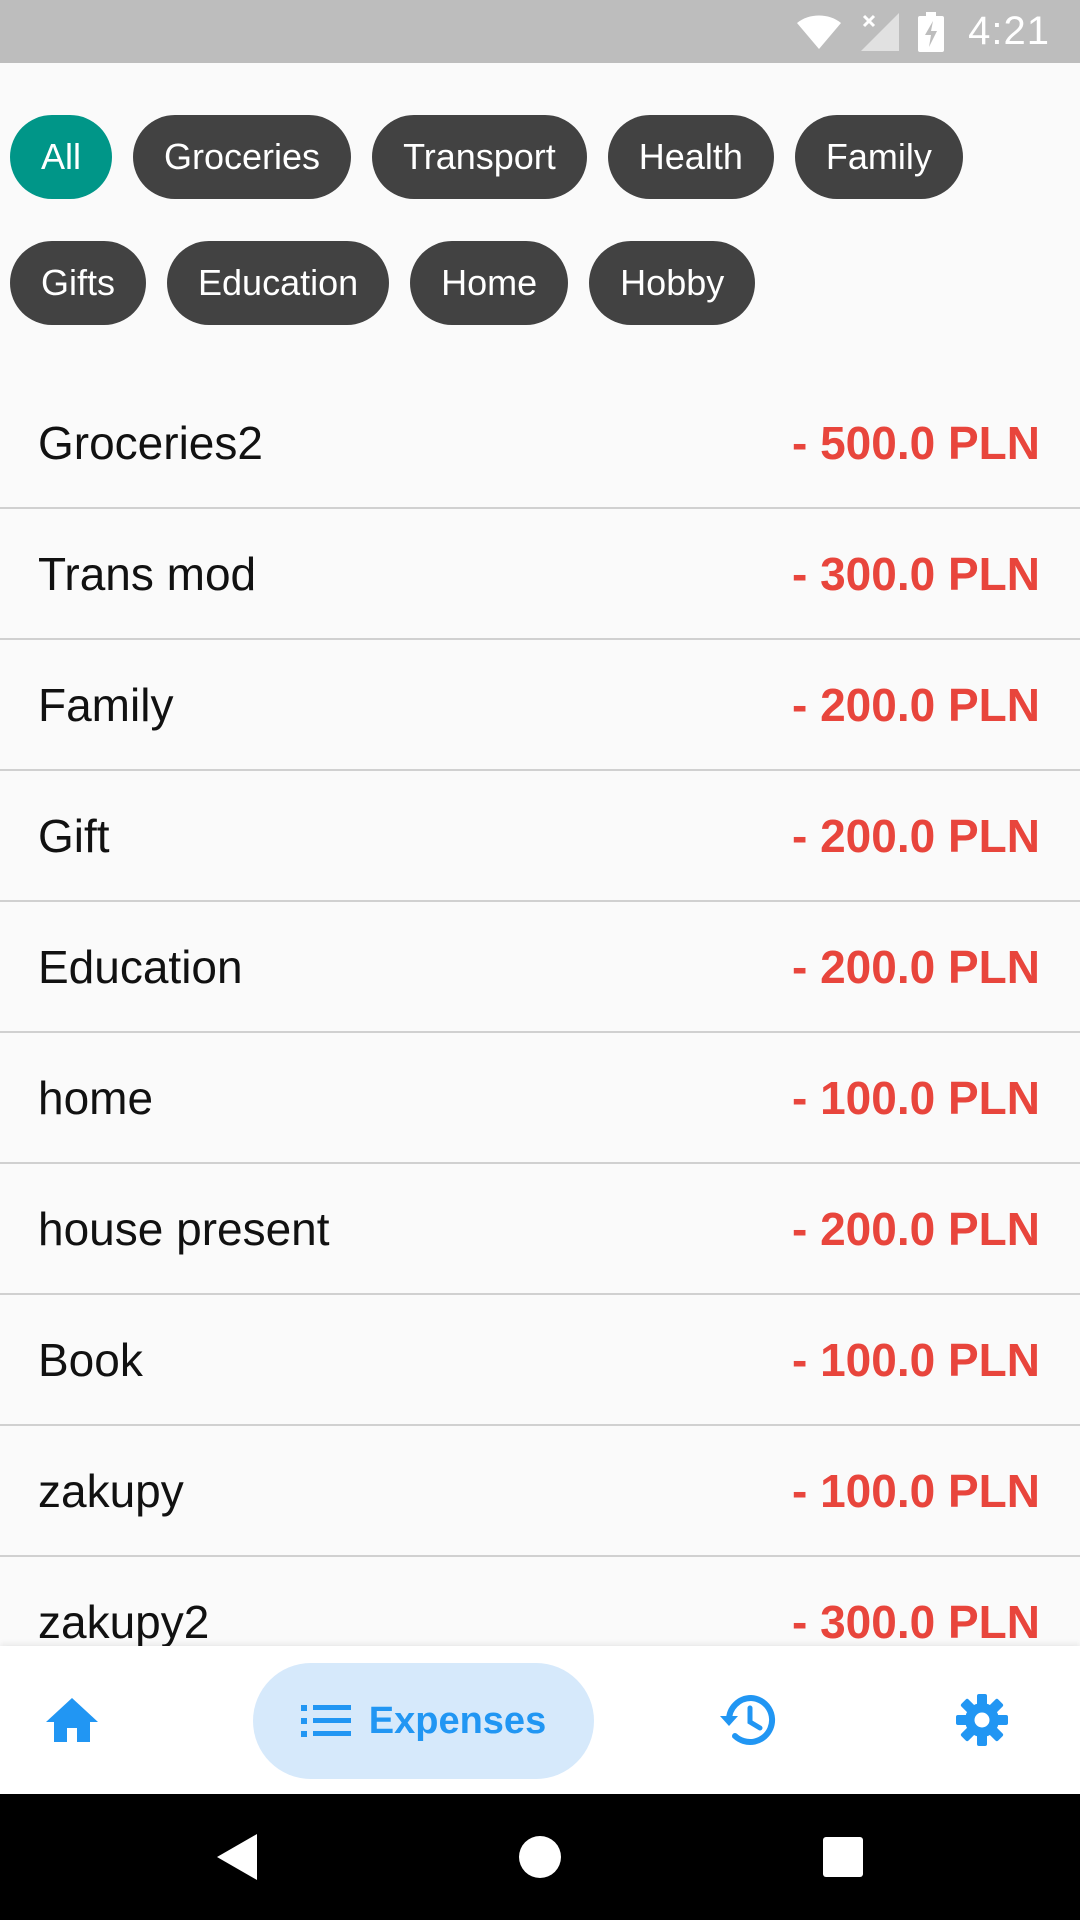 The height and width of the screenshot is (1920, 1080). What do you see at coordinates (916, 442) in the screenshot?
I see `expense-amount: - 500.0 PLN` at bounding box center [916, 442].